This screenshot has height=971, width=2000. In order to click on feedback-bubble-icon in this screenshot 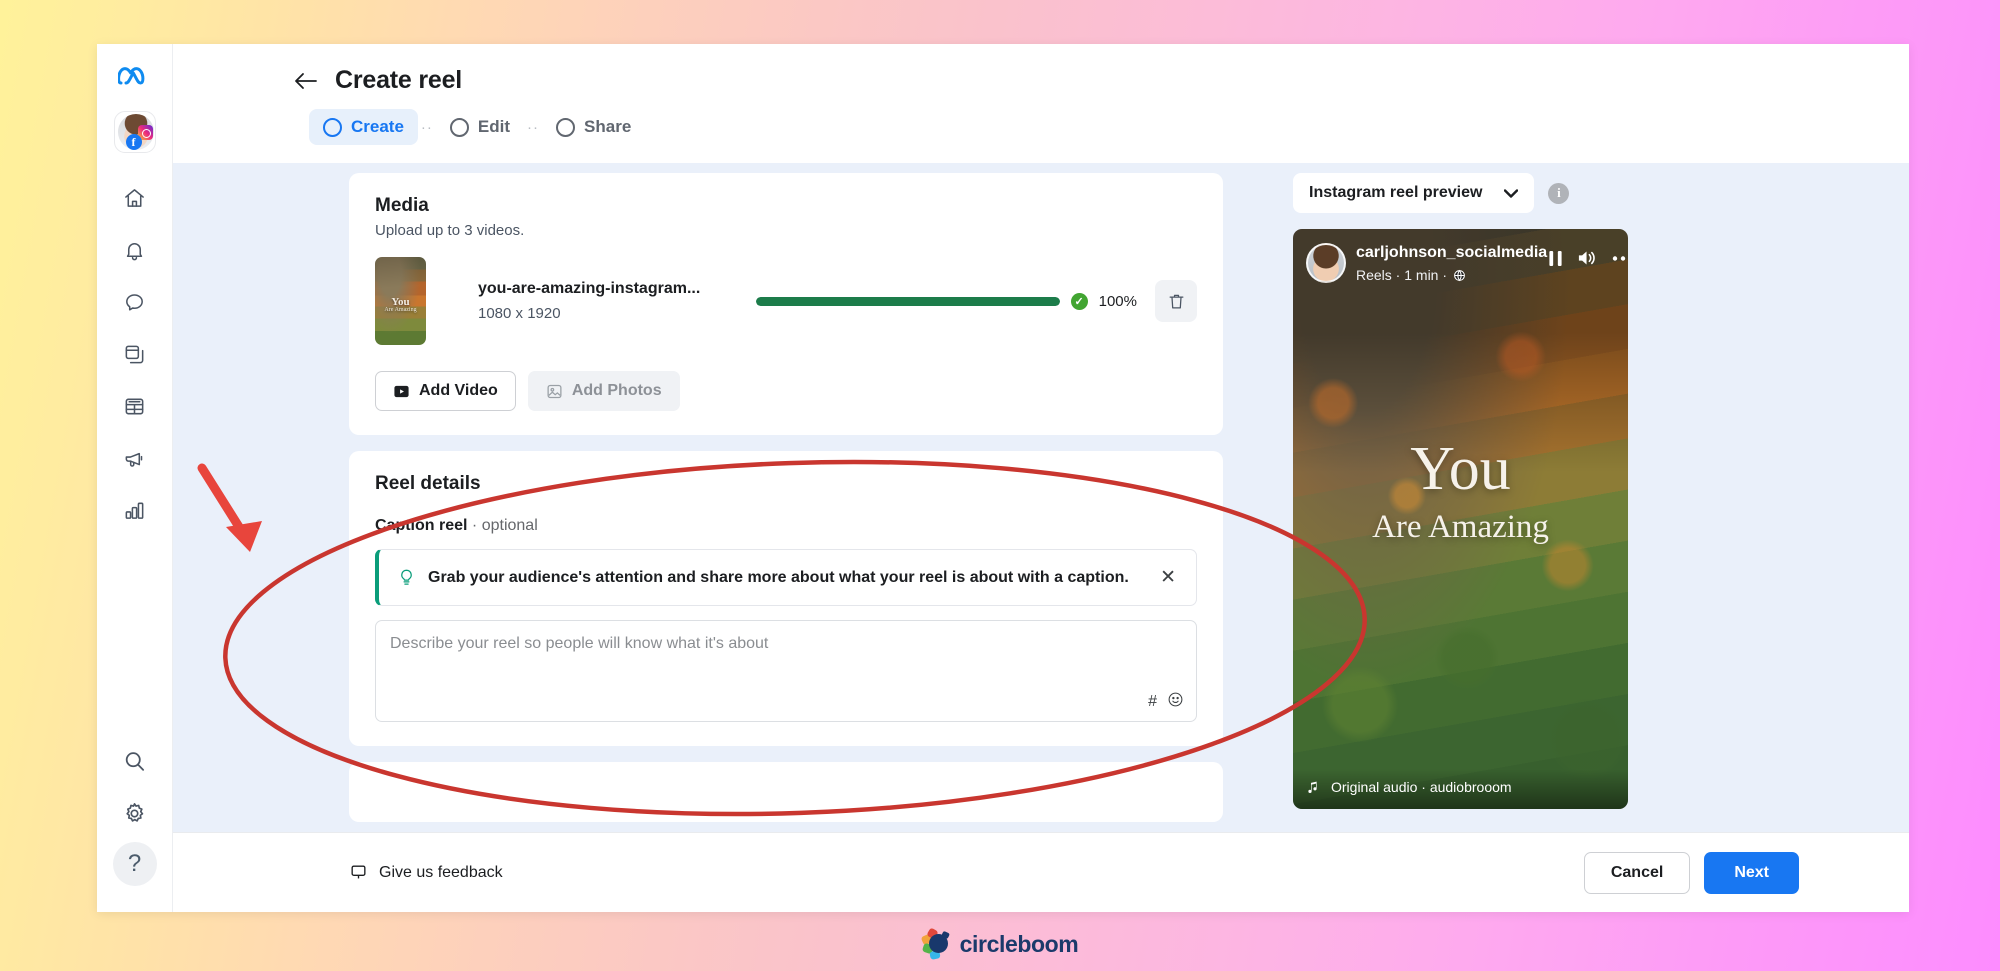, I will do `click(358, 872)`.